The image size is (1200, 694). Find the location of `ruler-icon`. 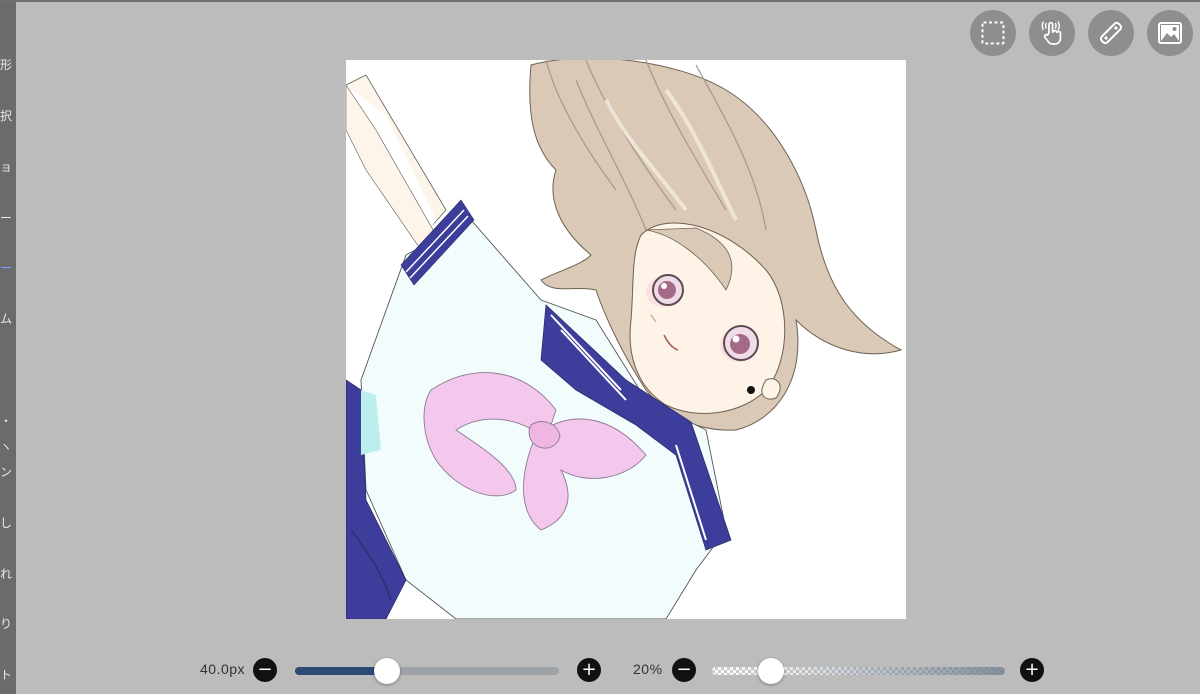

ruler-icon is located at coordinates (1111, 33).